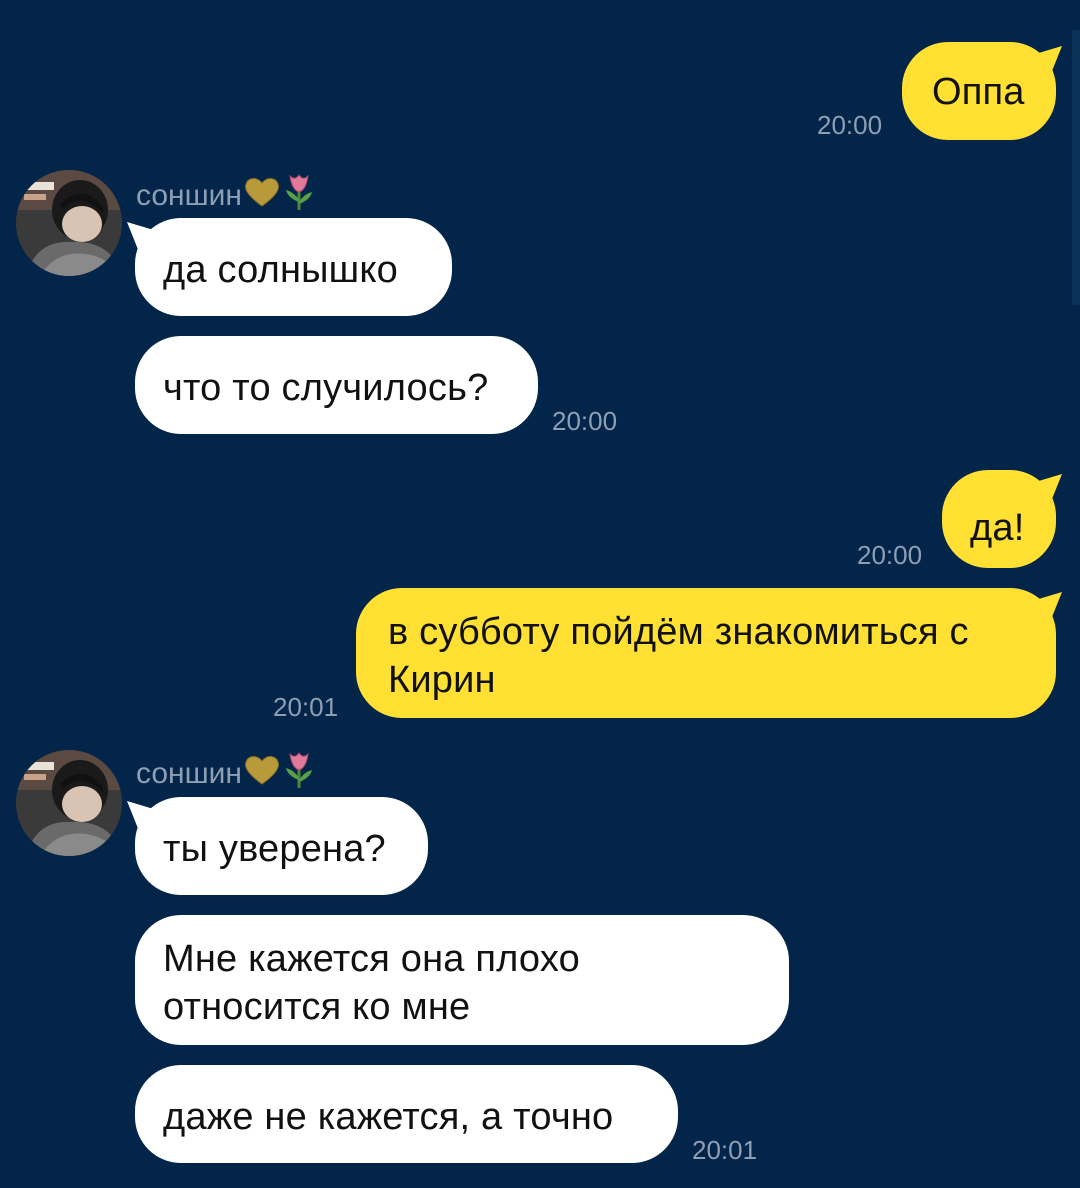  Describe the element at coordinates (280, 270) in the screenshot. I see `message-text: да солнышко` at that location.